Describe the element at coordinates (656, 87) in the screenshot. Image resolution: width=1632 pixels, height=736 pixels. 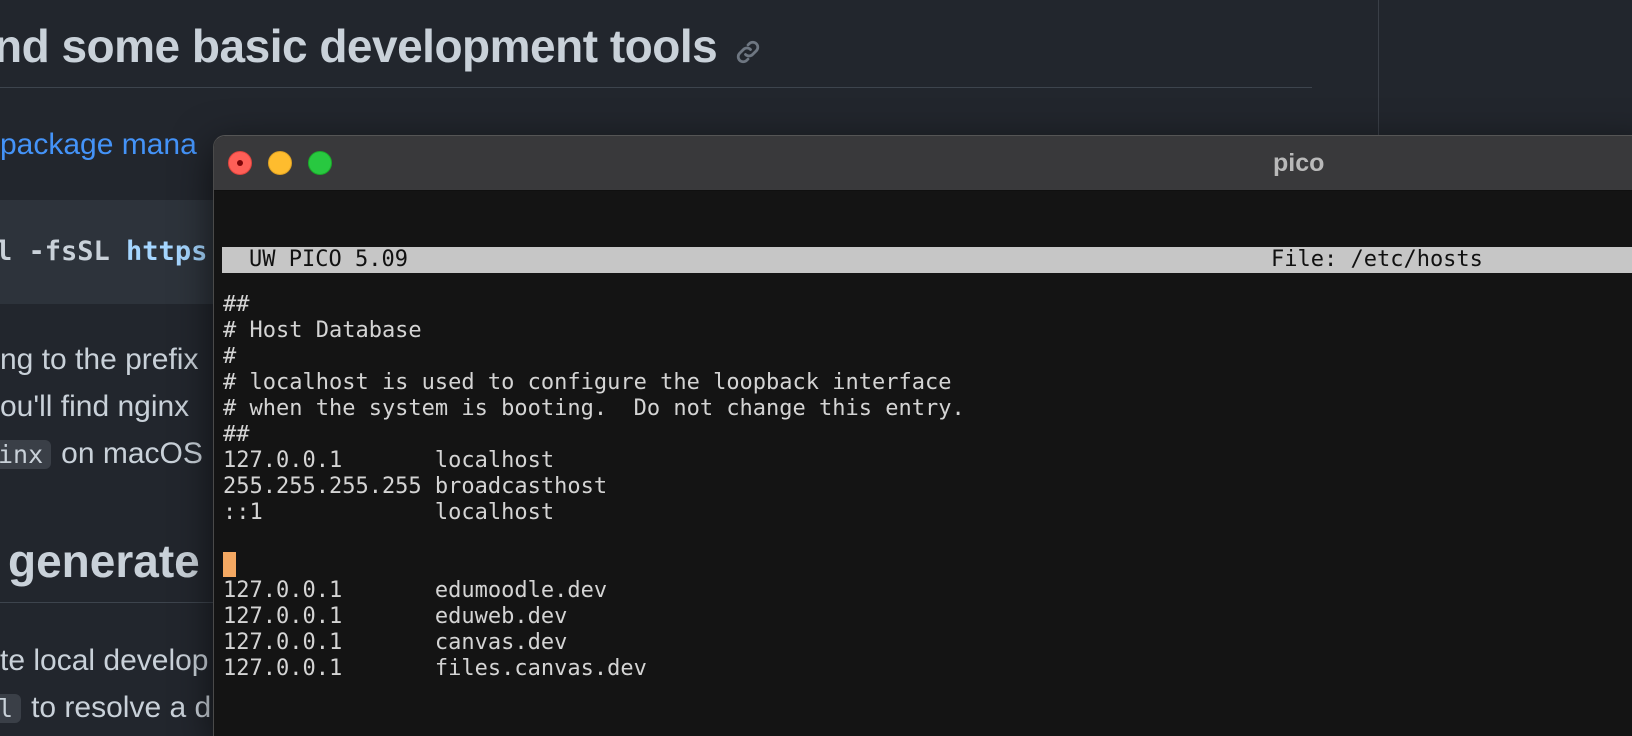
I see `heading-divider` at that location.